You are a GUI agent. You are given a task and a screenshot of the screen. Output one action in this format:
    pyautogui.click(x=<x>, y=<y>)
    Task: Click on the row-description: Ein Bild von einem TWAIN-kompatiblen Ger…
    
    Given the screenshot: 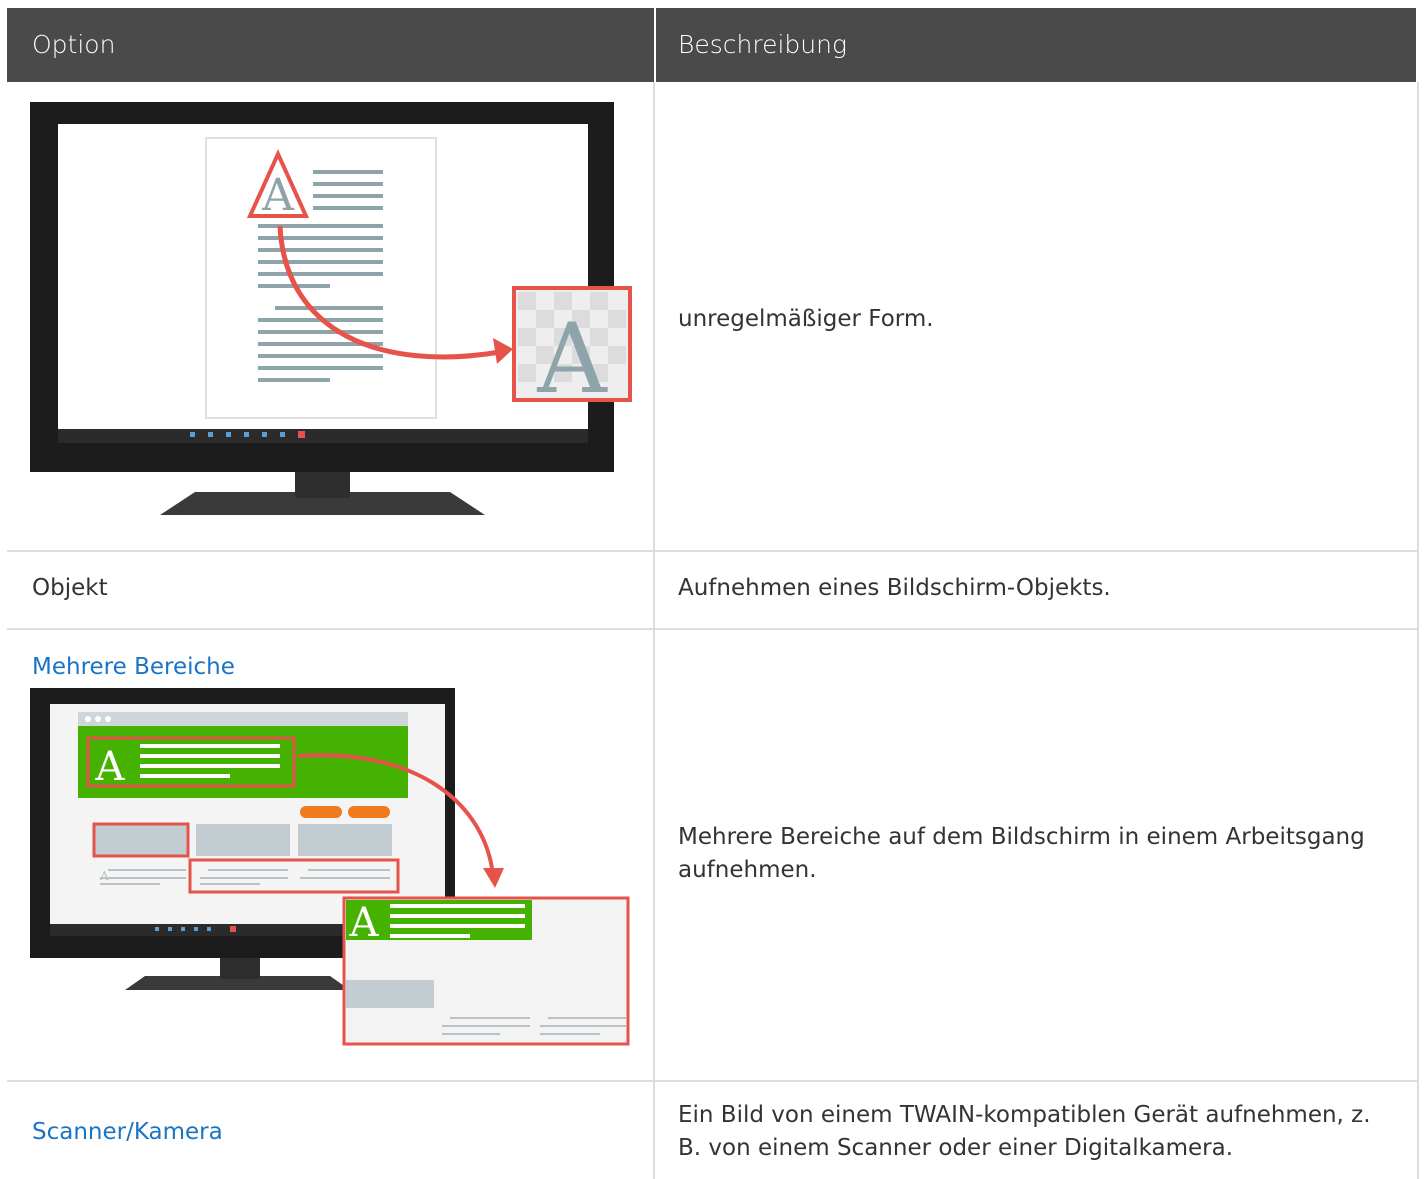 What is the action you would take?
    pyautogui.click(x=1024, y=1131)
    